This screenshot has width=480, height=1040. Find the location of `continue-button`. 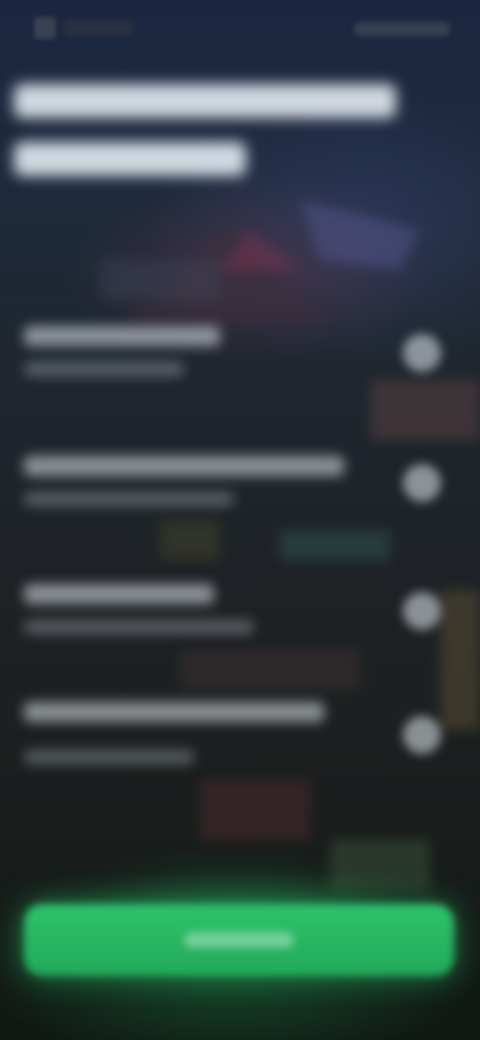

continue-button is located at coordinates (239, 940).